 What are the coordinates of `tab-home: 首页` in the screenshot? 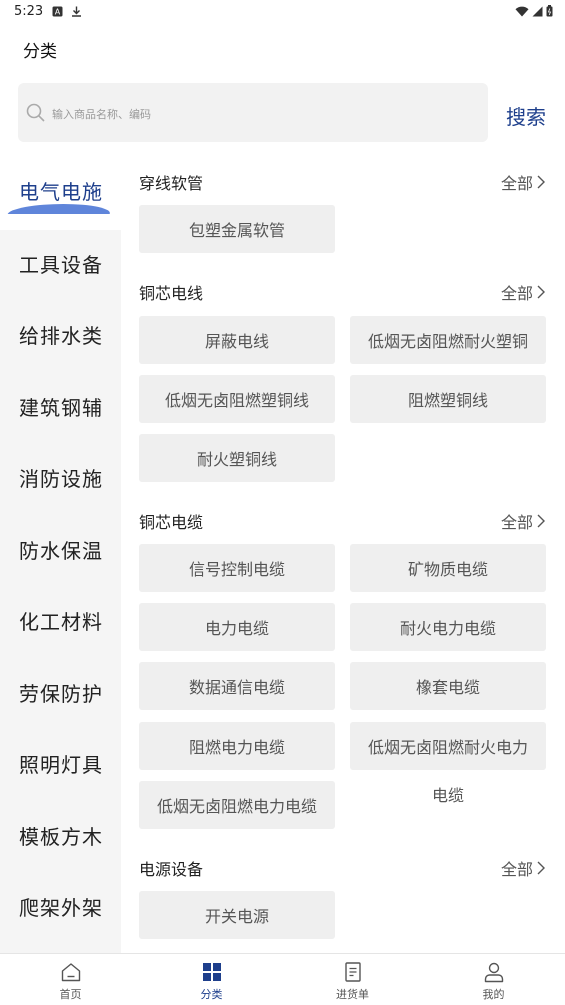 It's located at (70, 979).